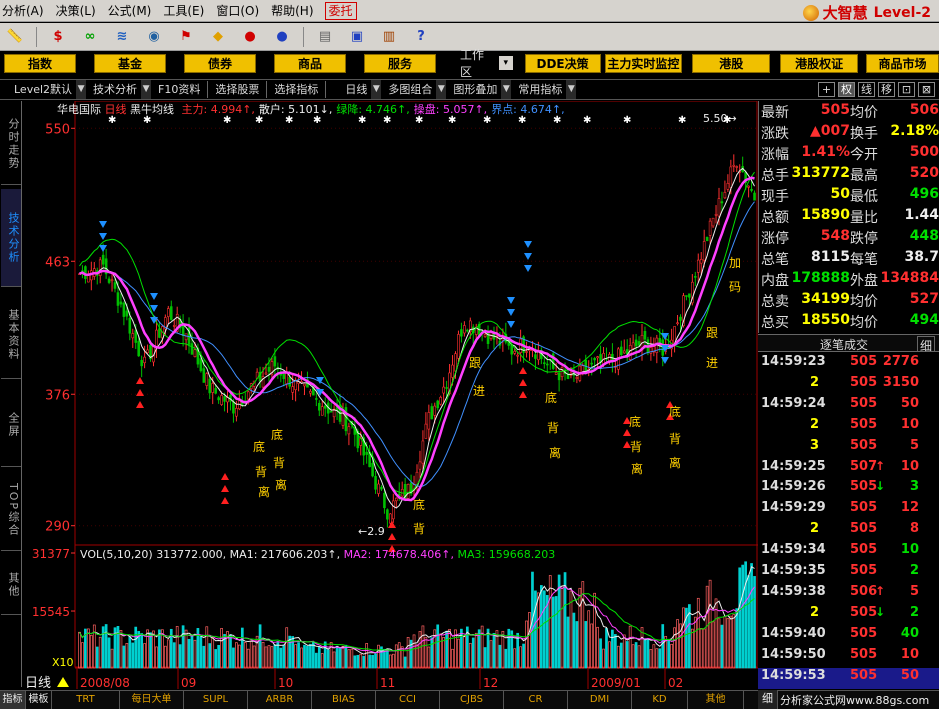 This screenshot has width=939, height=709. Describe the element at coordinates (819, 63) in the screenshot. I see `nav-hk-warrant-button: 港股权证` at that location.